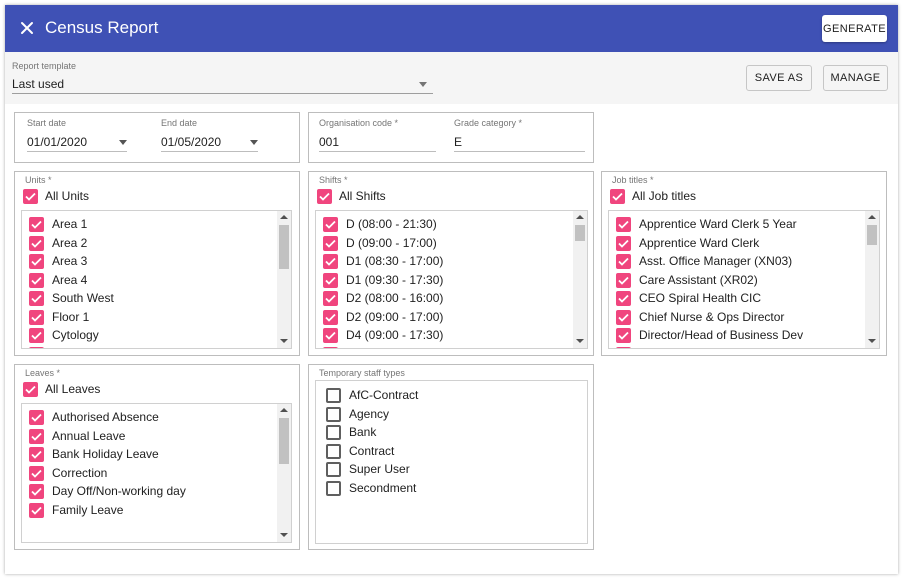 The height and width of the screenshot is (579, 903). I want to click on manage-button: MANAGE, so click(855, 78).